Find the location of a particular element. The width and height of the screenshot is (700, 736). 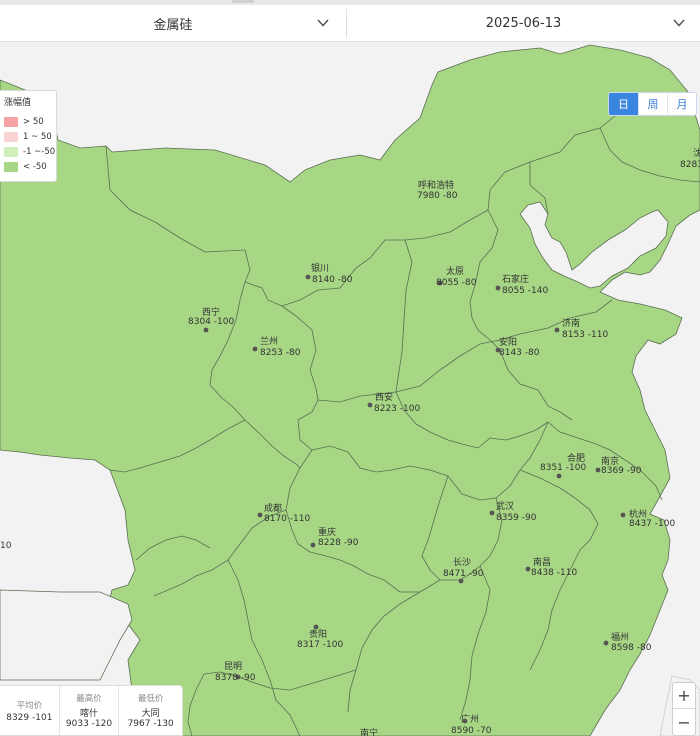

chevron-down-icon is located at coordinates (679, 23).